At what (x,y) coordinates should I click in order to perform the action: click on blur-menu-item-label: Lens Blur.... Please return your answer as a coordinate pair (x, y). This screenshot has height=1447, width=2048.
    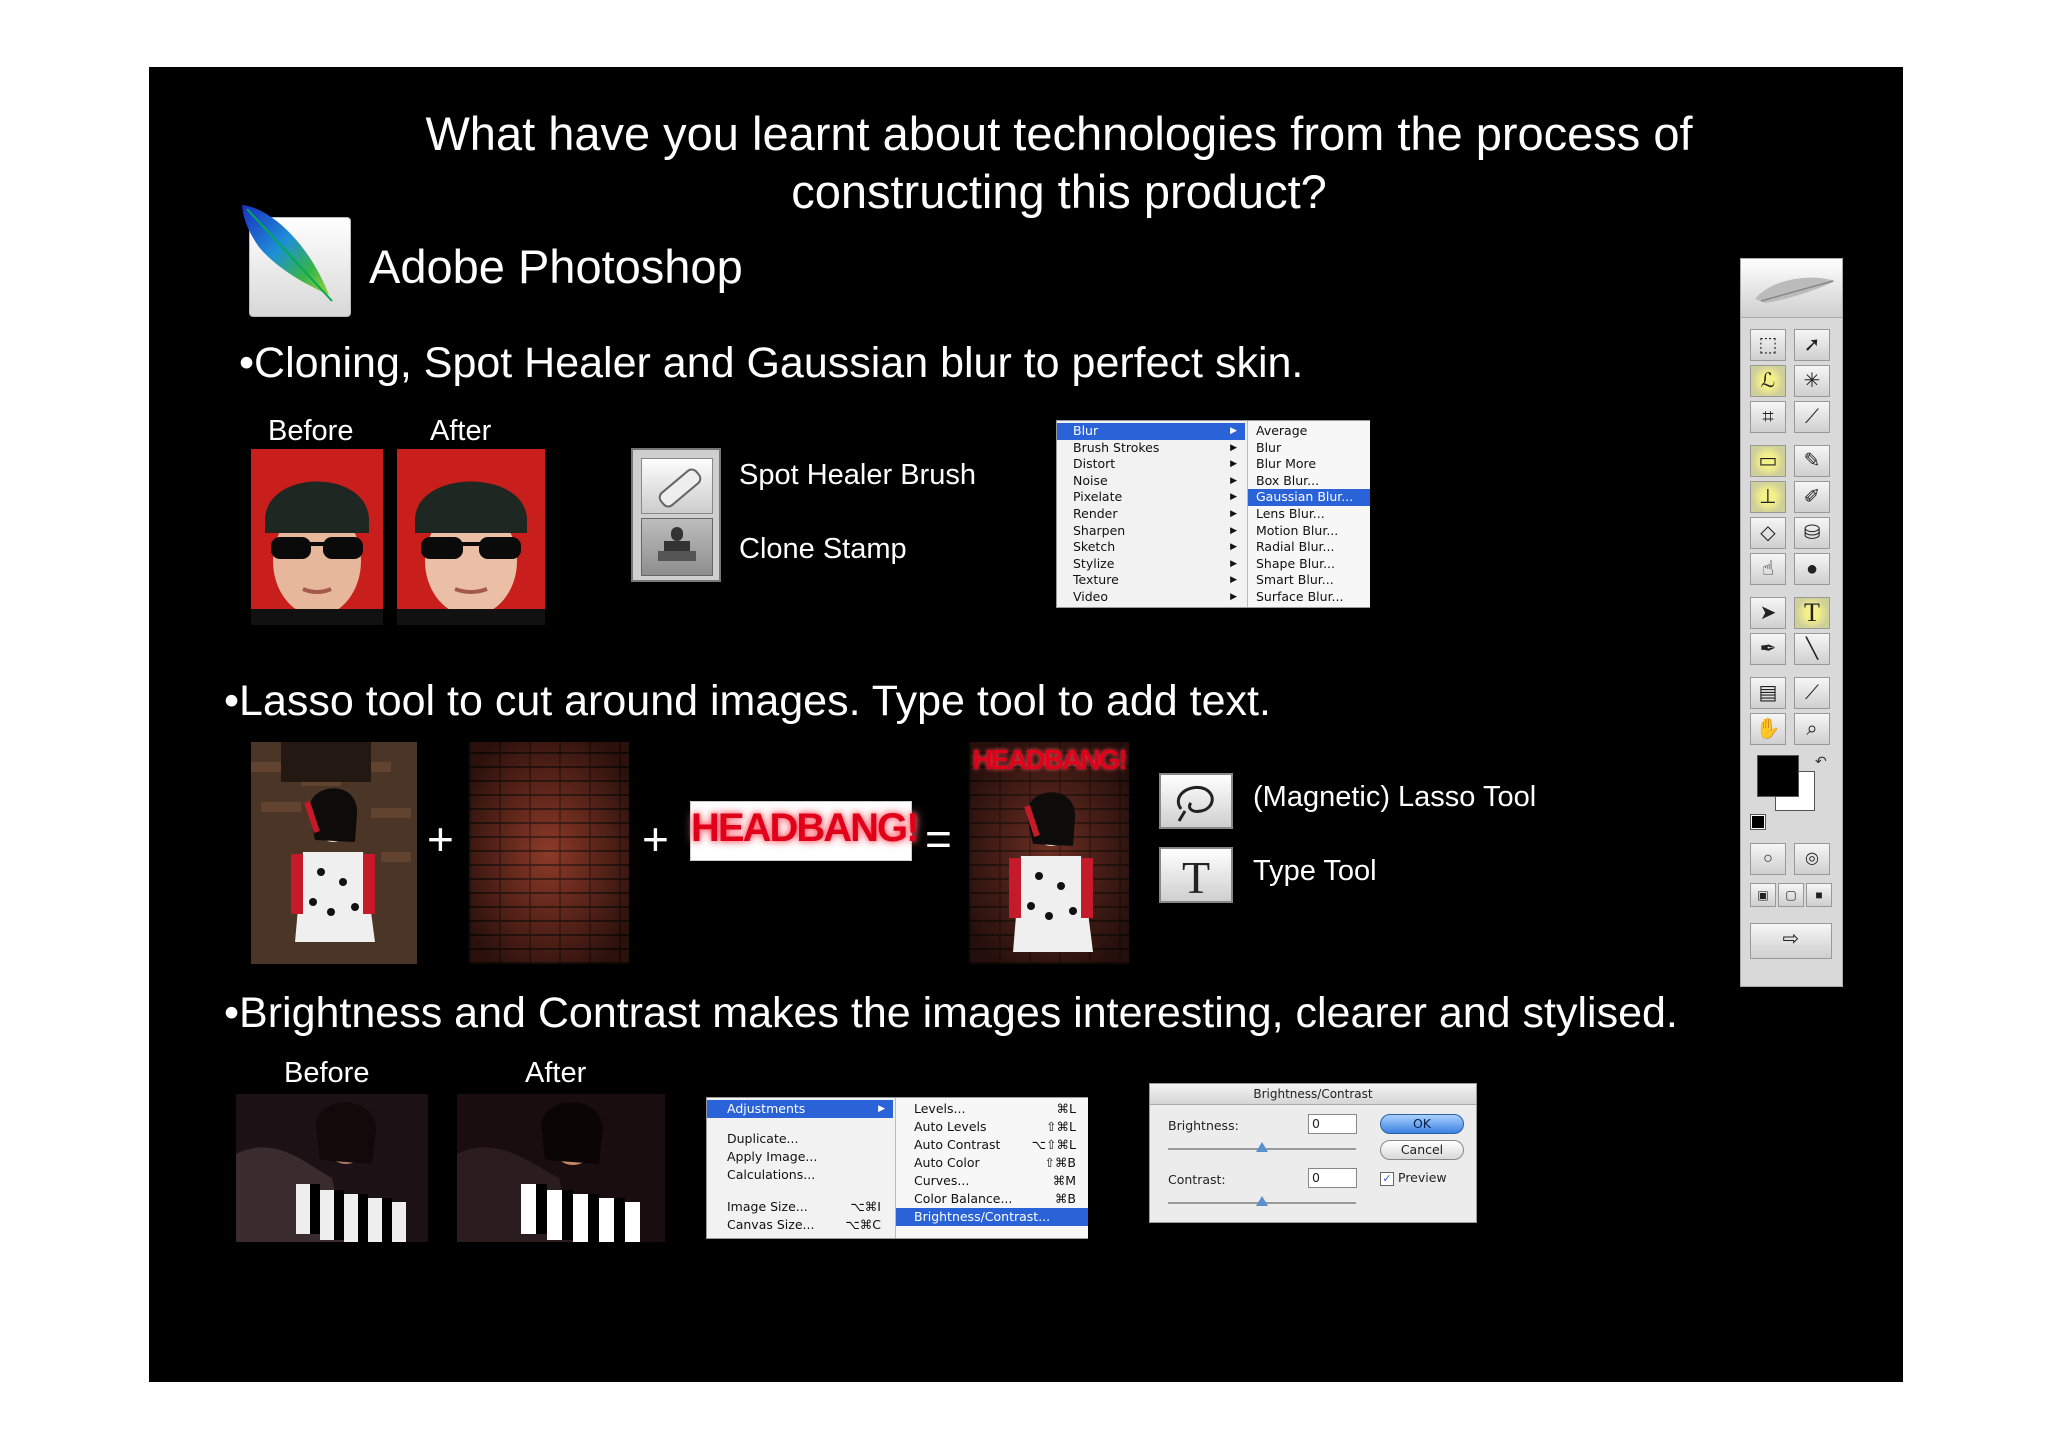
    Looking at the image, I should click on (1290, 513).